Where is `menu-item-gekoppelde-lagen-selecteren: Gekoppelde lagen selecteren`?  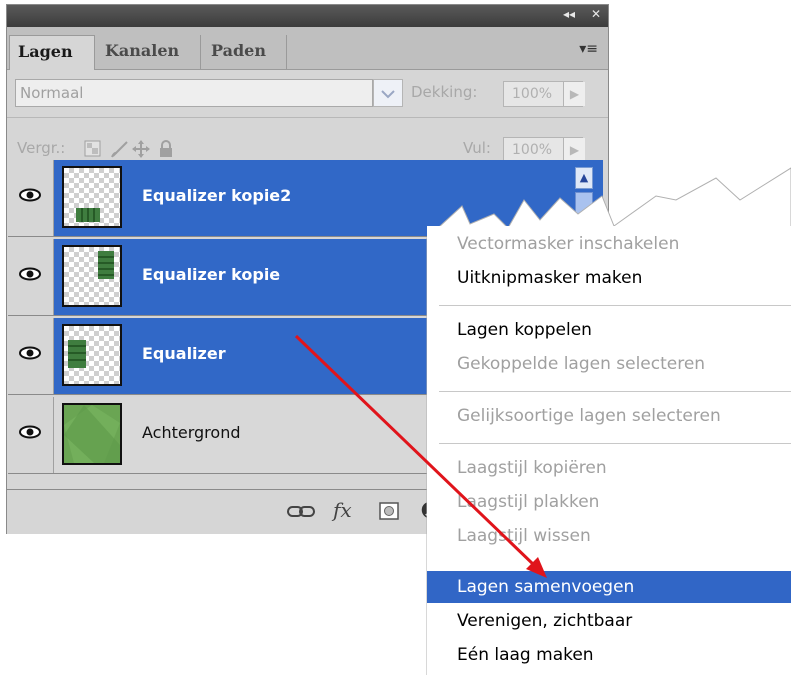
menu-item-gekoppelde-lagen-selecteren: Gekoppelde lagen selecteren is located at coordinates (581, 364).